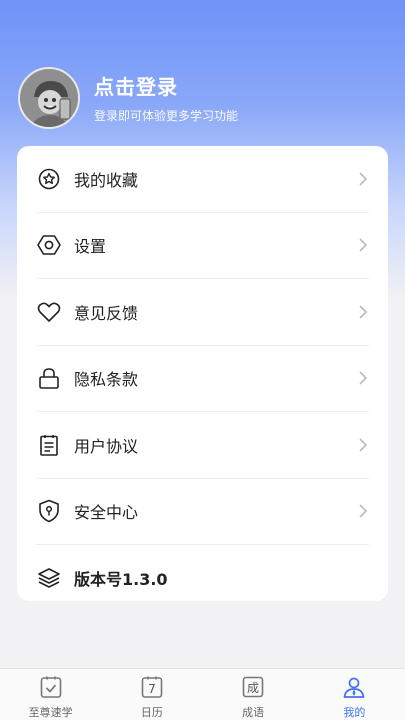 This screenshot has height=720, width=405. I want to click on document-icon, so click(49, 445).